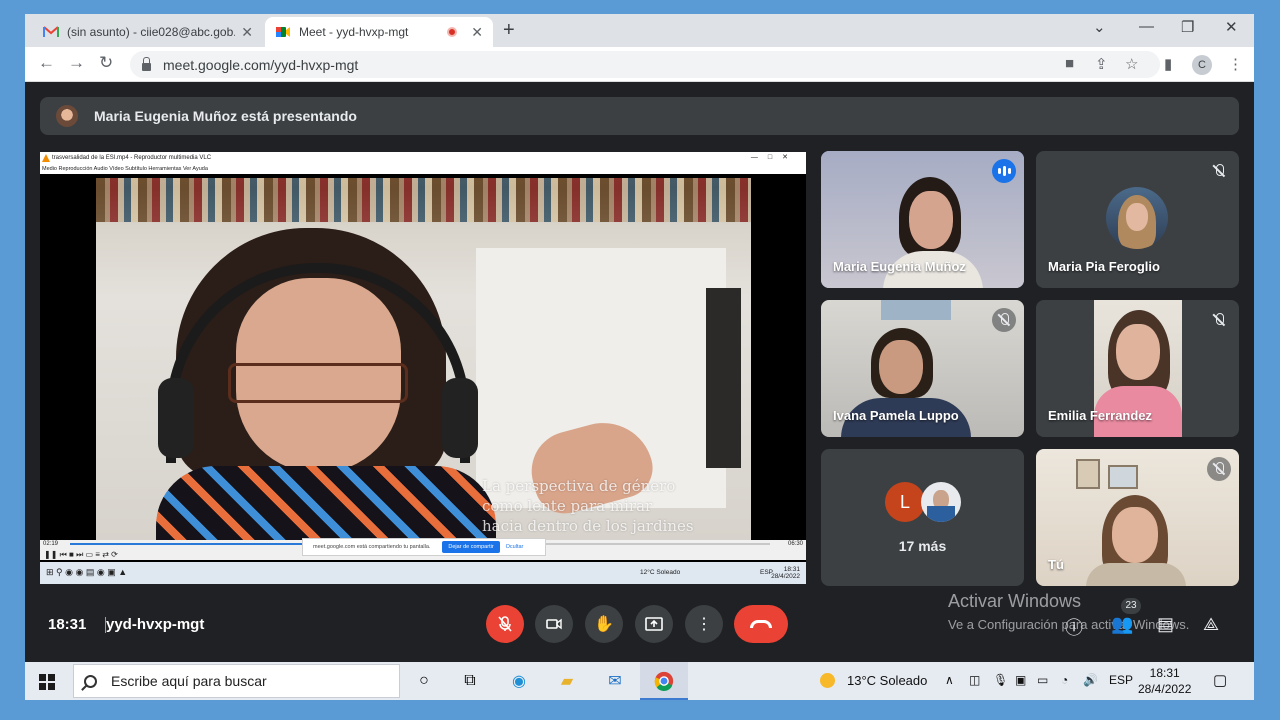  I want to click on present-screen-button, so click(654, 624).